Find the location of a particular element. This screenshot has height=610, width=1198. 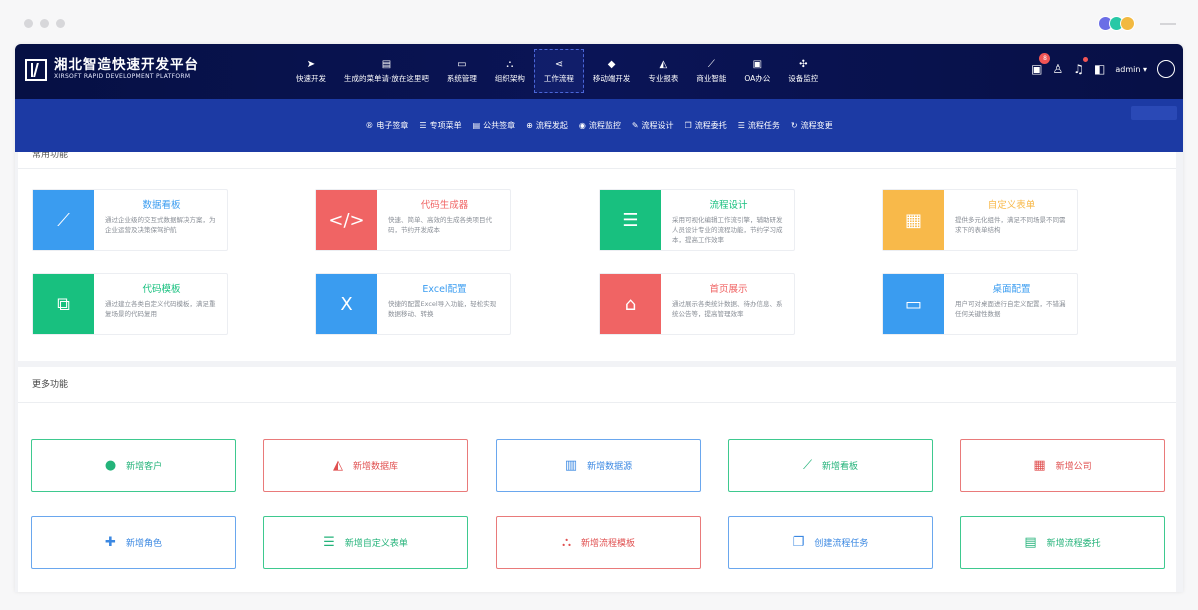

list-alt-icon: ☰ is located at coordinates (741, 125).